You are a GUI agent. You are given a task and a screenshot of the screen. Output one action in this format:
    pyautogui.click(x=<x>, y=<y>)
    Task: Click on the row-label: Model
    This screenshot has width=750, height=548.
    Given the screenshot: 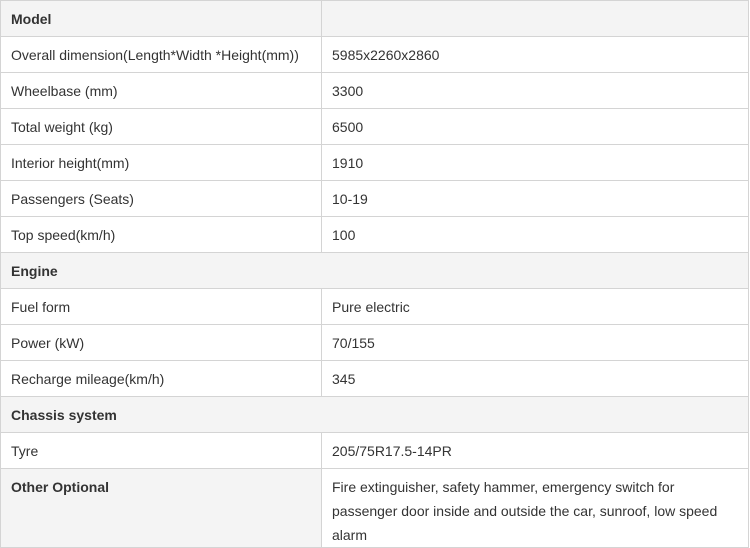 What is the action you would take?
    pyautogui.click(x=161, y=18)
    